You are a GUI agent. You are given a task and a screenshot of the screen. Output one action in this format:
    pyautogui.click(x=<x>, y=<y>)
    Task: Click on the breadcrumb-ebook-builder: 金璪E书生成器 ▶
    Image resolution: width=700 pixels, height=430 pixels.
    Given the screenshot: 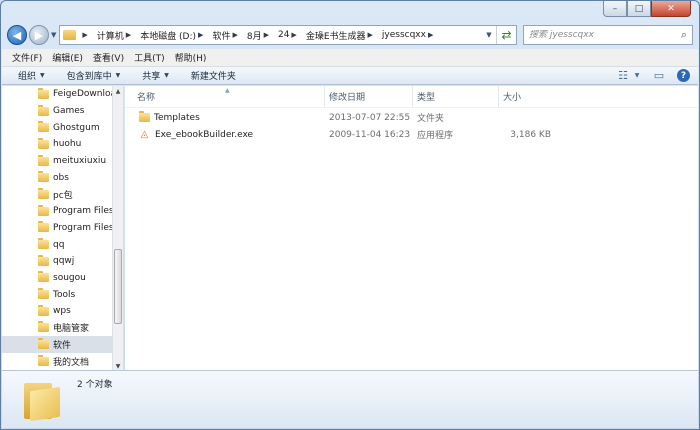 What is the action you would take?
    pyautogui.click(x=342, y=35)
    